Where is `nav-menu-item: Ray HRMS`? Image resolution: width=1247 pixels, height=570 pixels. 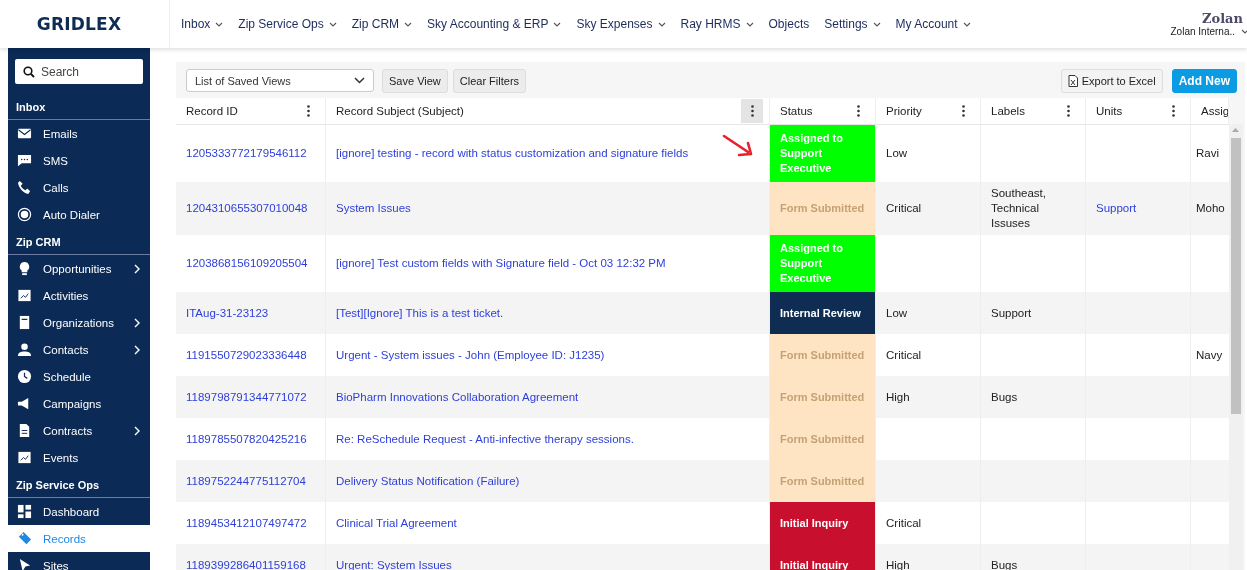
nav-menu-item: Ray HRMS is located at coordinates (717, 24).